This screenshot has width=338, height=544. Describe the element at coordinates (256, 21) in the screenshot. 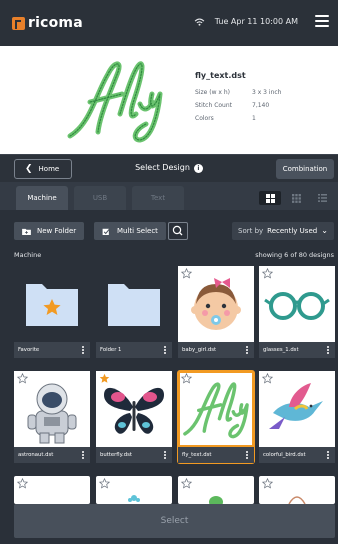

I see `datetime: Tue Apr 11 10:00 AM` at that location.